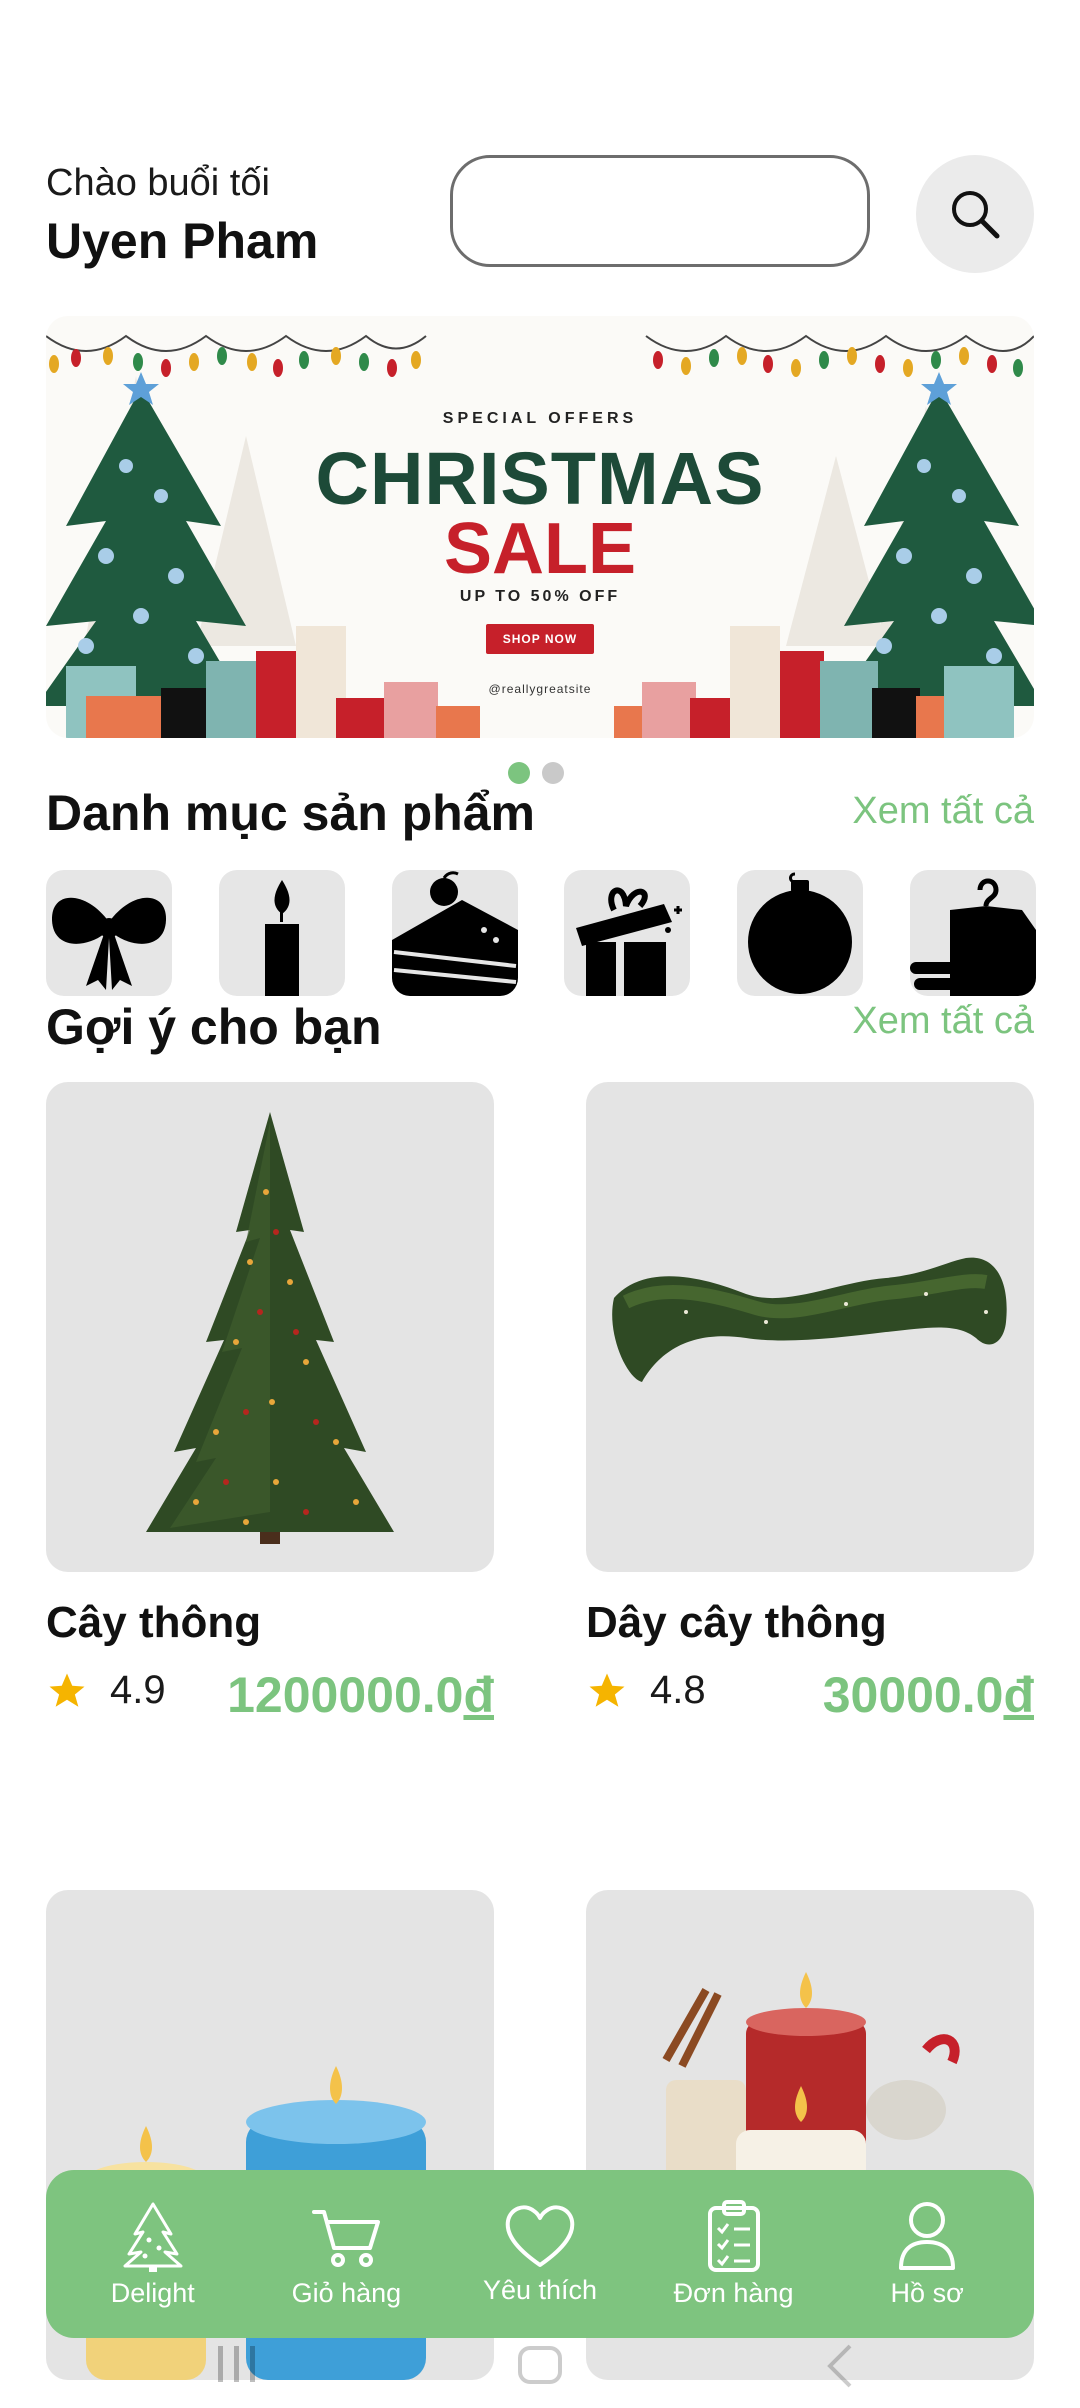 This screenshot has height=2408, width=1080. Describe the element at coordinates (810, 1327) in the screenshot. I see `pine-garland-image` at that location.